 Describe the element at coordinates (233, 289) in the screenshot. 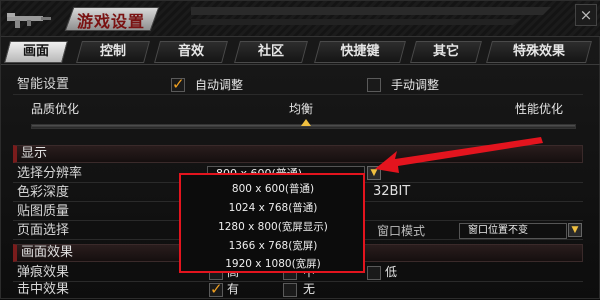

I see `hit-effect-yes-label: 有` at that location.